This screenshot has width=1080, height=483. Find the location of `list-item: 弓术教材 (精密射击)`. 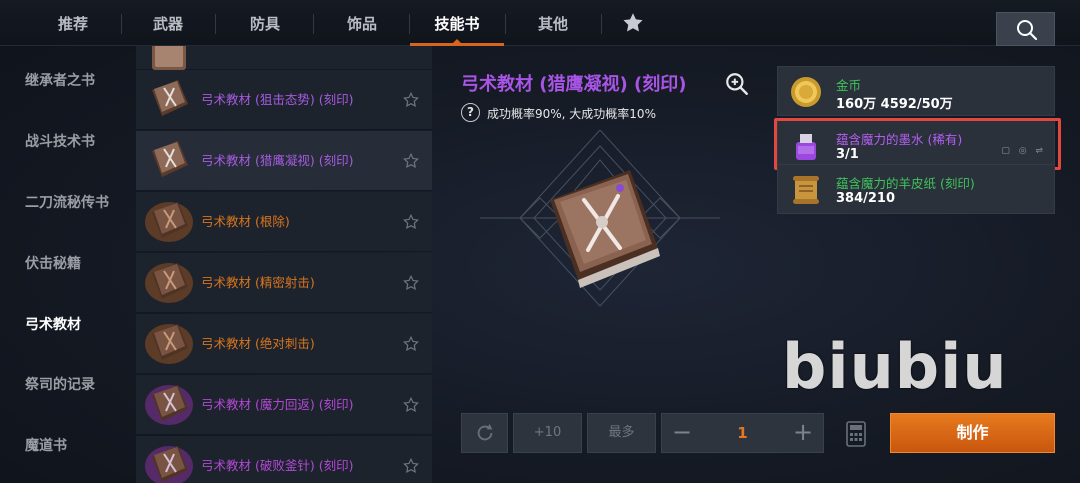

list-item: 弓术教材 (精密射击) is located at coordinates (284, 283).